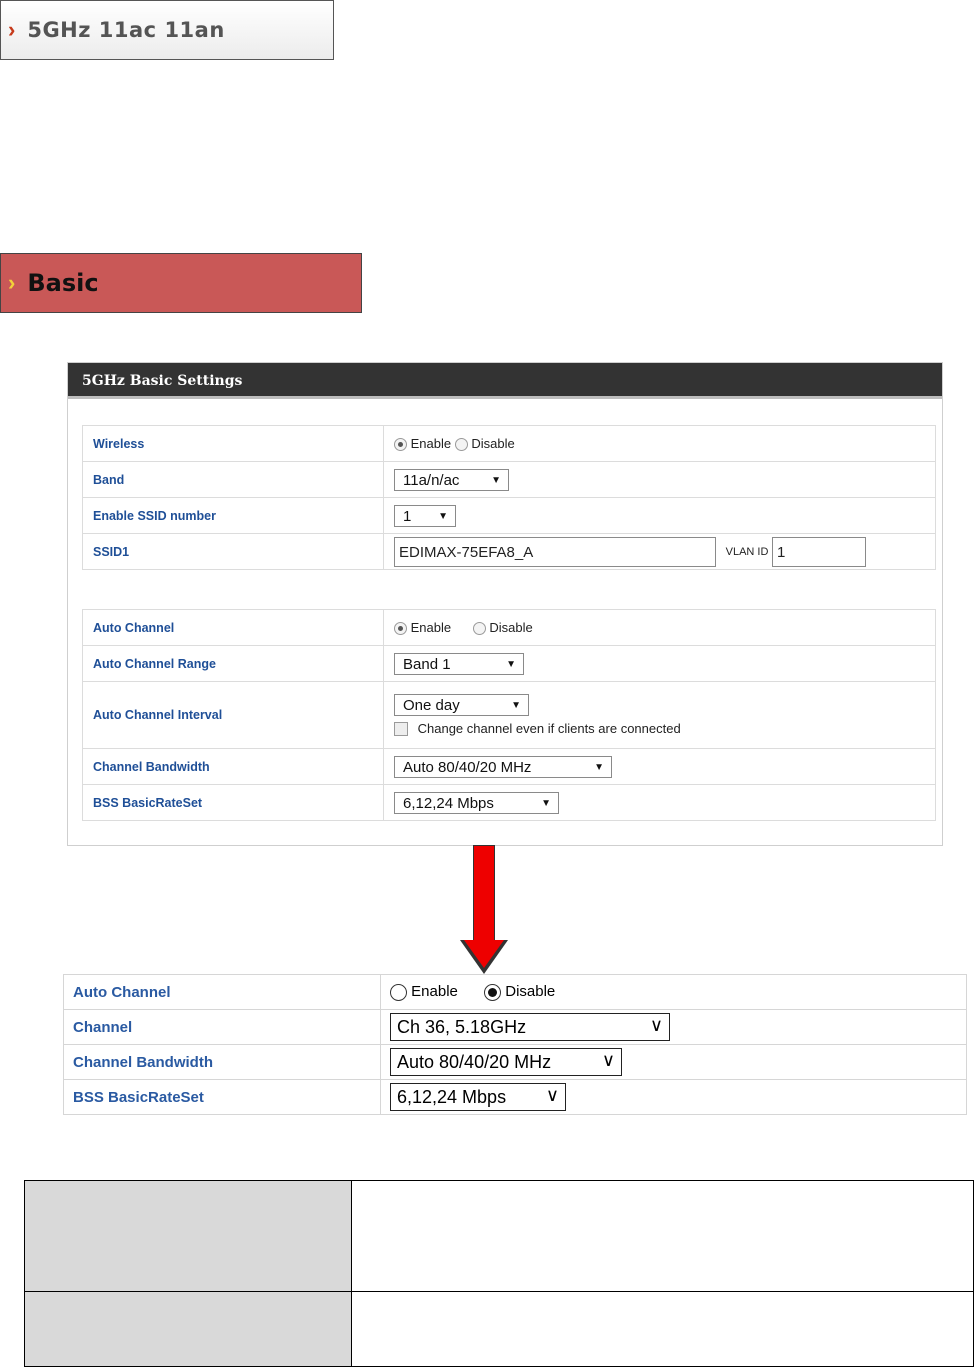  What do you see at coordinates (233, 663) in the screenshot?
I see `auto-channel-range-label: Auto Channel Range` at bounding box center [233, 663].